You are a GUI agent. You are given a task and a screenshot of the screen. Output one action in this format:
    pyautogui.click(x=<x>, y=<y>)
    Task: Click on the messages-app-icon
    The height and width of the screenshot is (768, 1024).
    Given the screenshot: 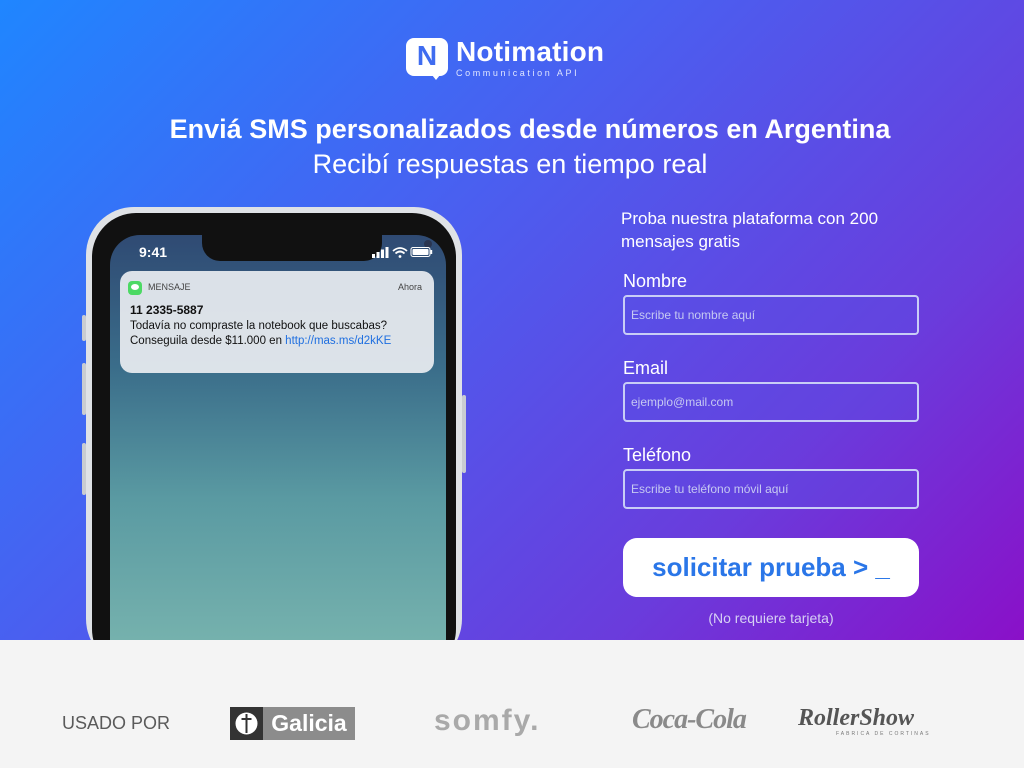 What is the action you would take?
    pyautogui.click(x=135, y=288)
    